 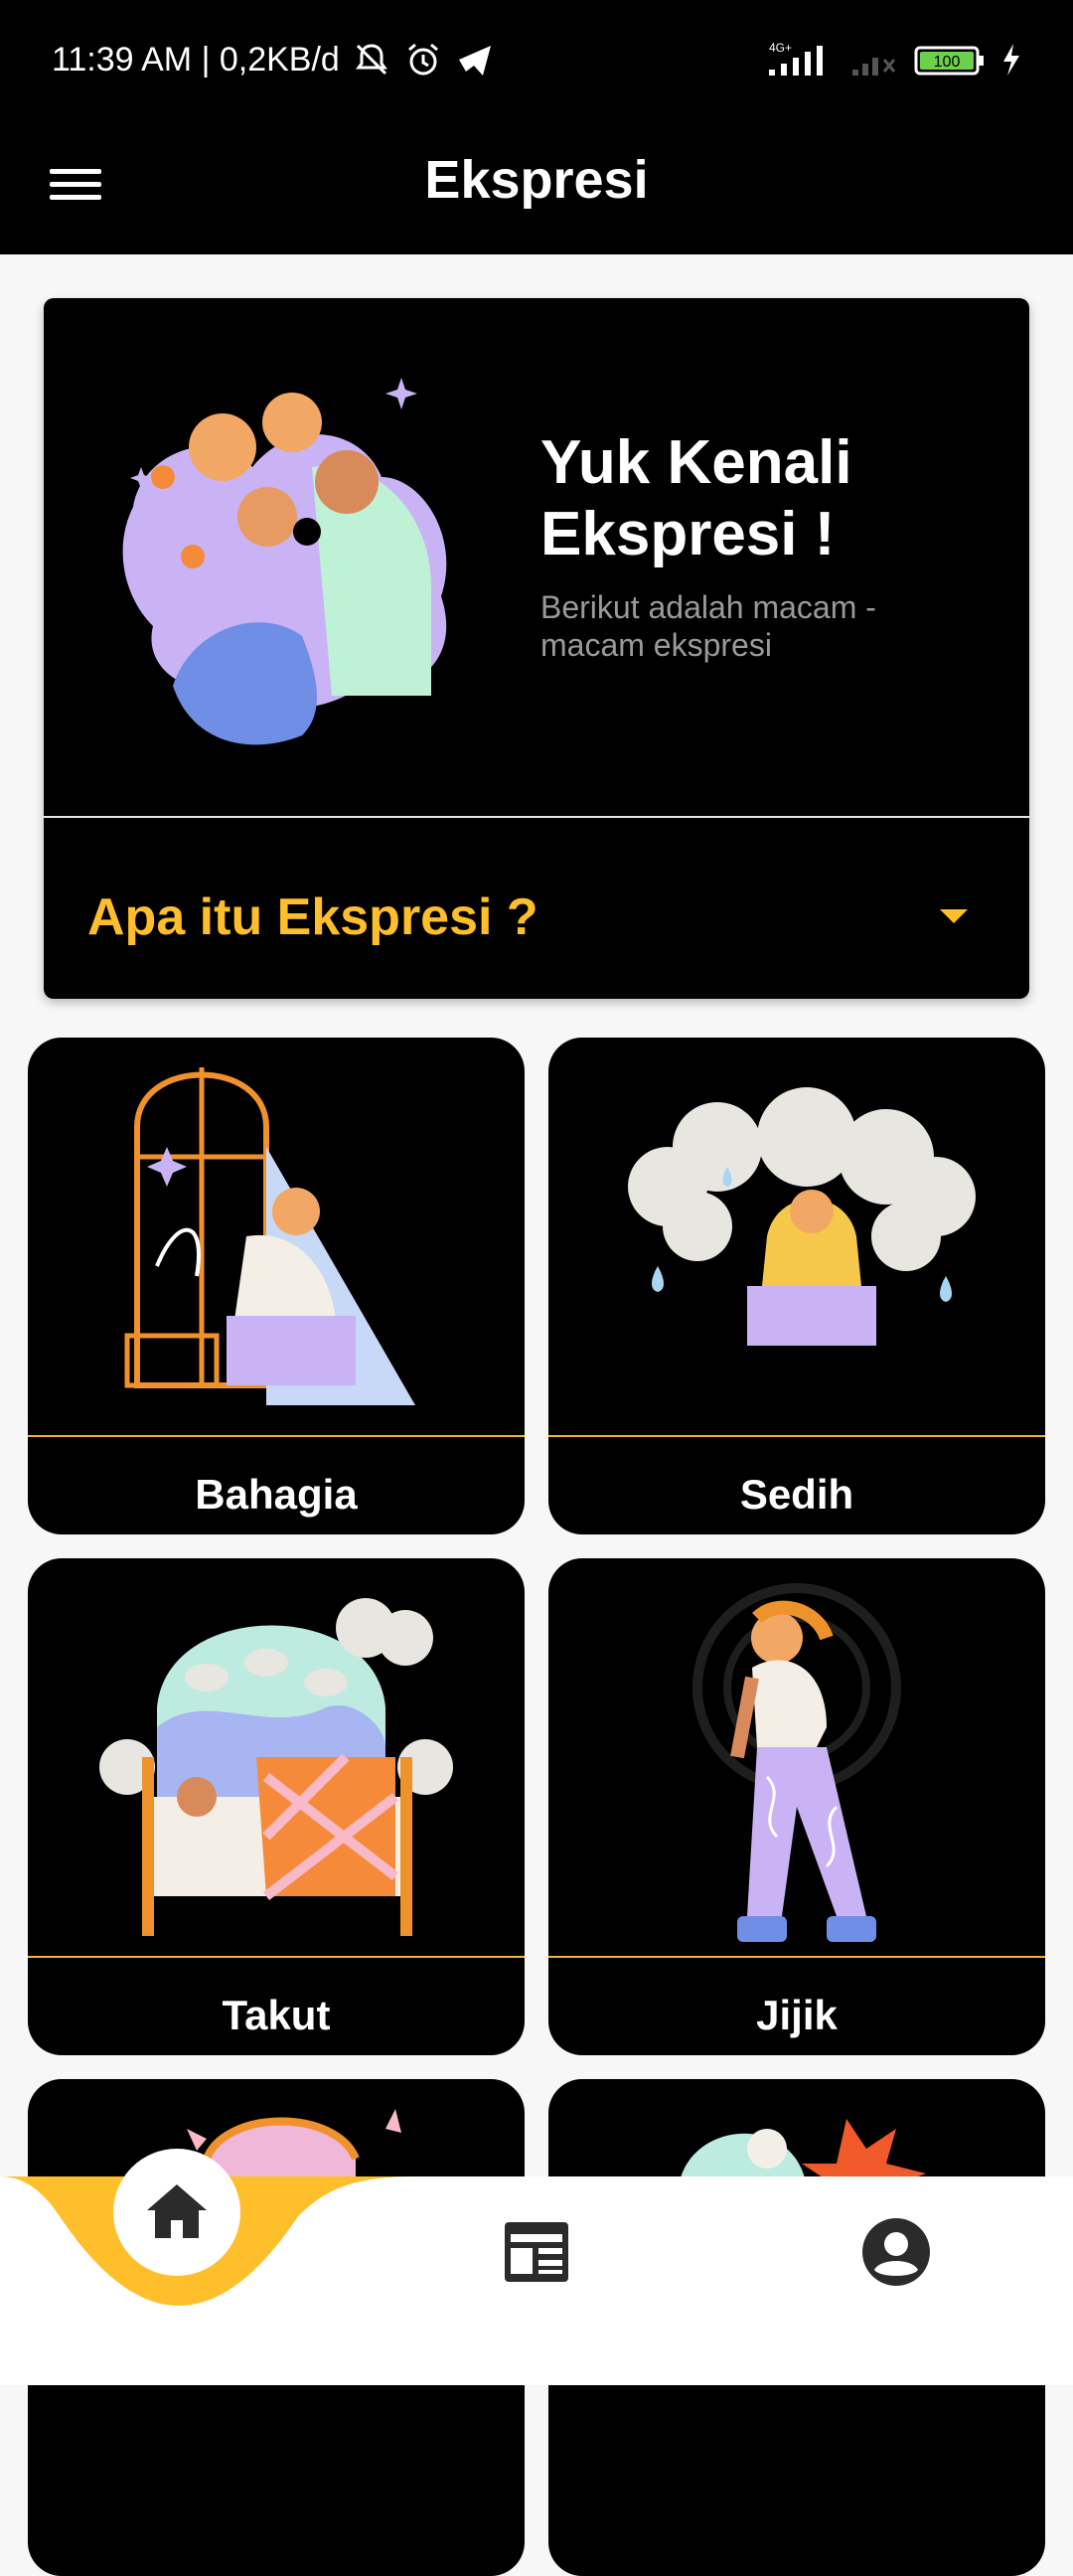 I want to click on app-bar: Ekspresi, so click(x=536, y=192).